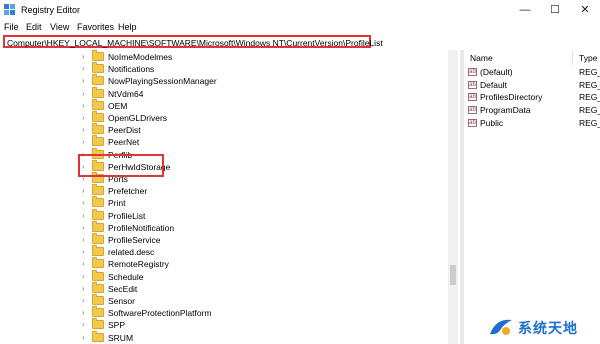 The height and width of the screenshot is (344, 600). What do you see at coordinates (572, 57) in the screenshot?
I see `column-divider` at bounding box center [572, 57].